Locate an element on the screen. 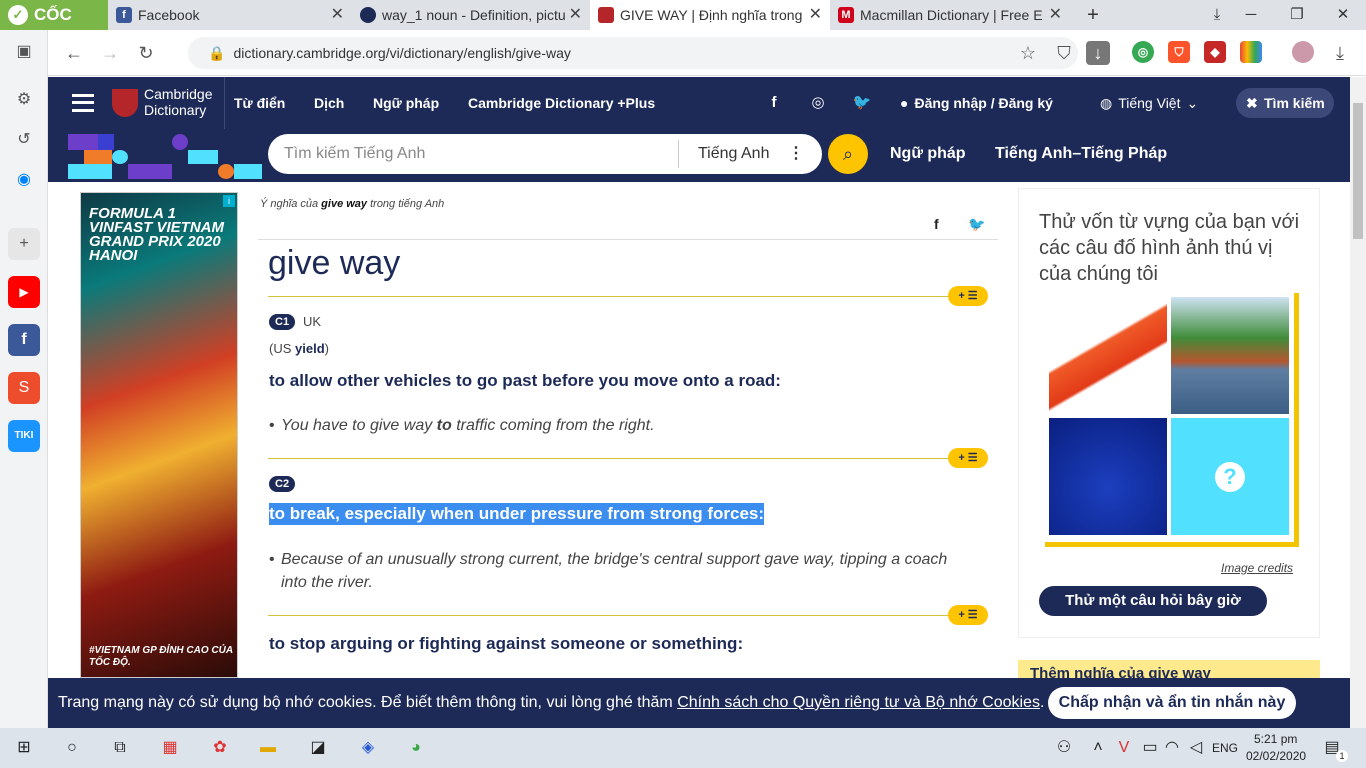 The height and width of the screenshot is (768, 1366). nav-dictionary: Từ điển is located at coordinates (259, 103).